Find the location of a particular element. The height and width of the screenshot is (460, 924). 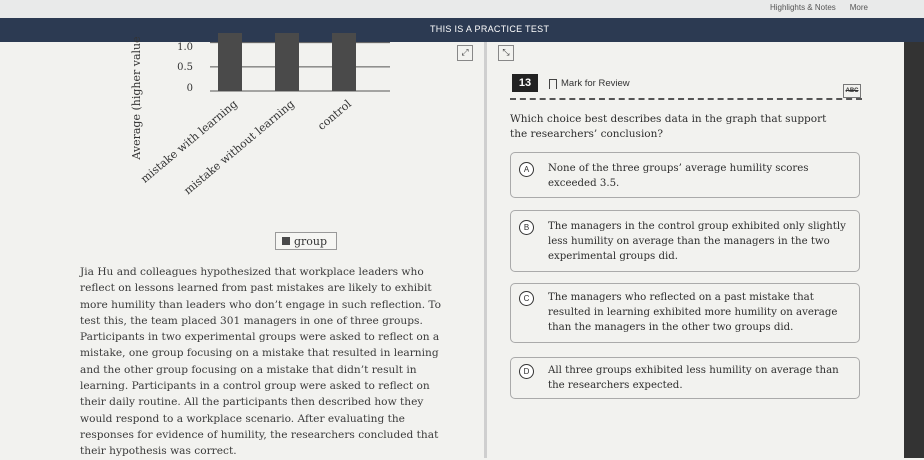

screen-edge is located at coordinates (914, 250).